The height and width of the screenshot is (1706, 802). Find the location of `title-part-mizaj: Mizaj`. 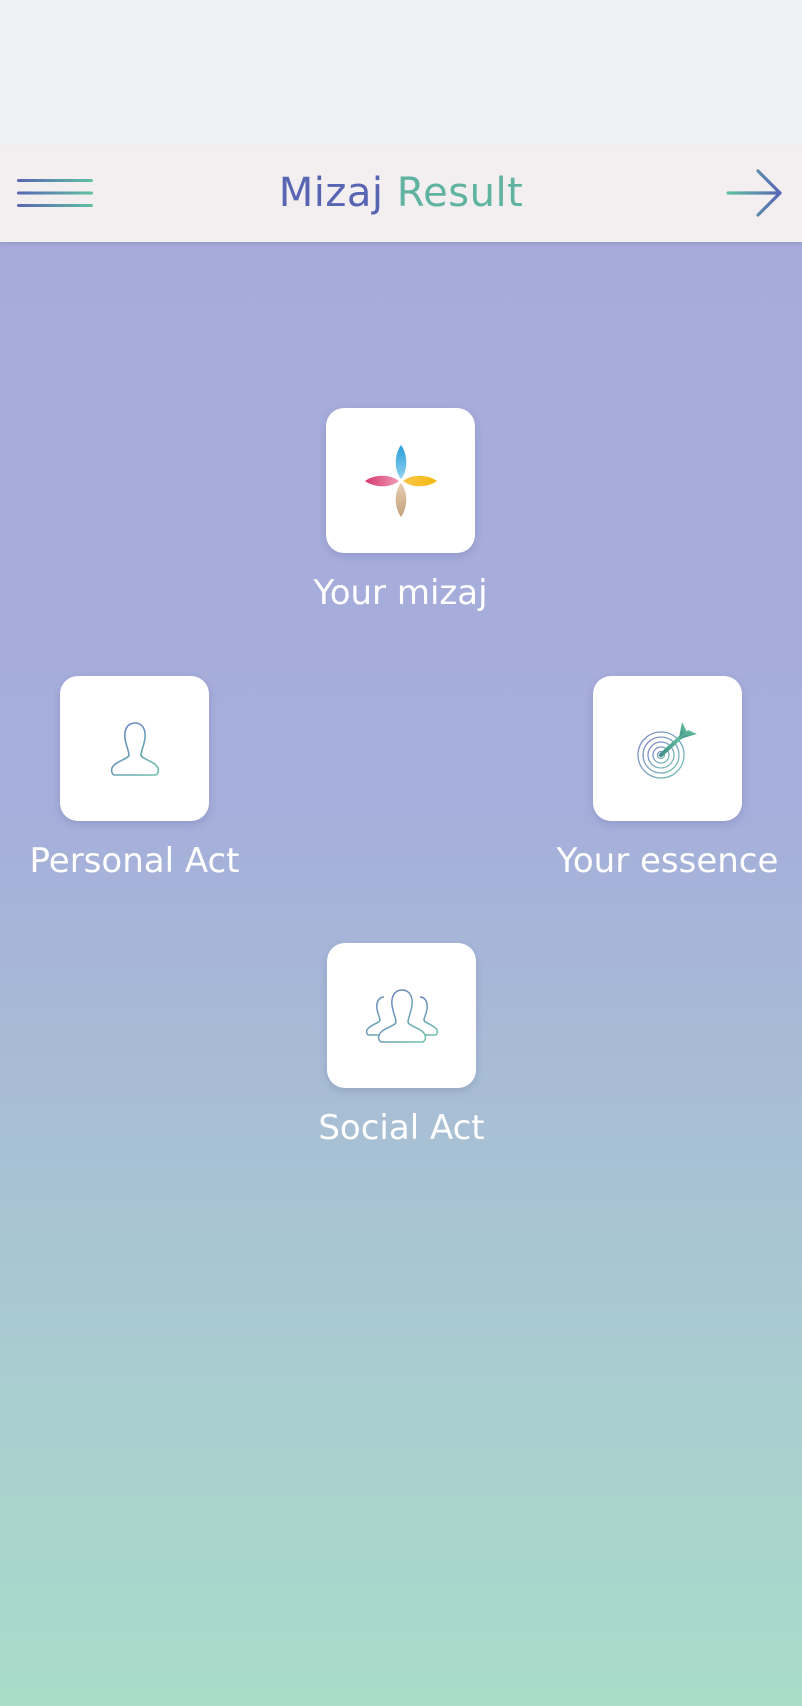

title-part-mizaj: Mizaj is located at coordinates (331, 193).